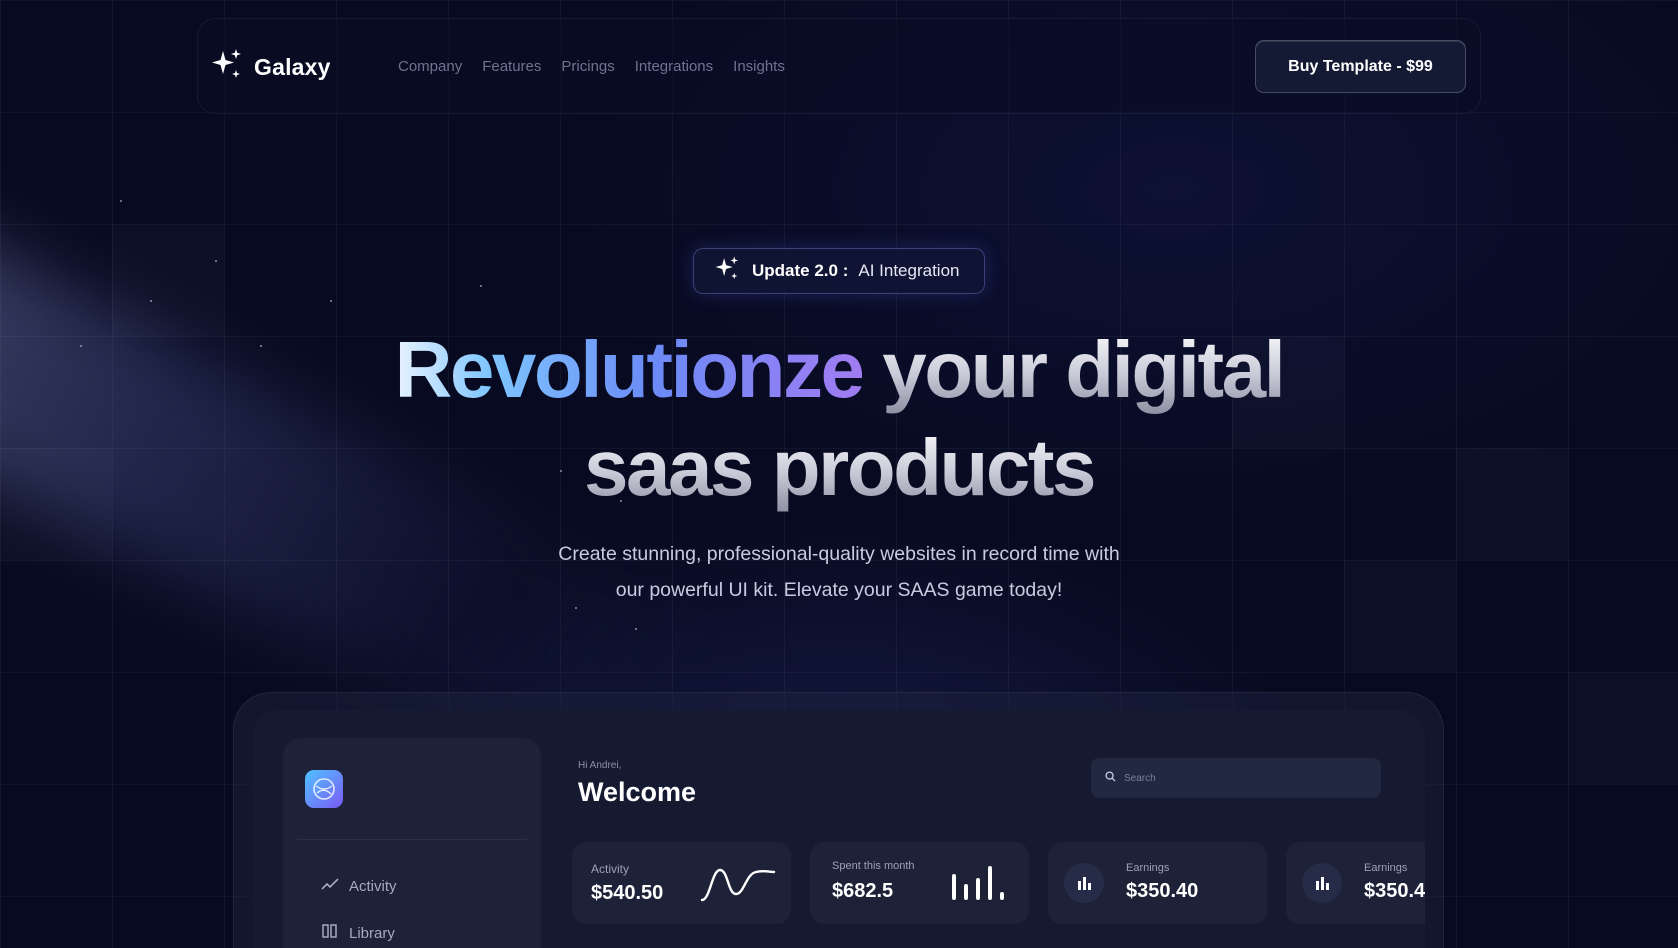  Describe the element at coordinates (587, 66) in the screenshot. I see `nav-link-pricings: Pricings` at that location.